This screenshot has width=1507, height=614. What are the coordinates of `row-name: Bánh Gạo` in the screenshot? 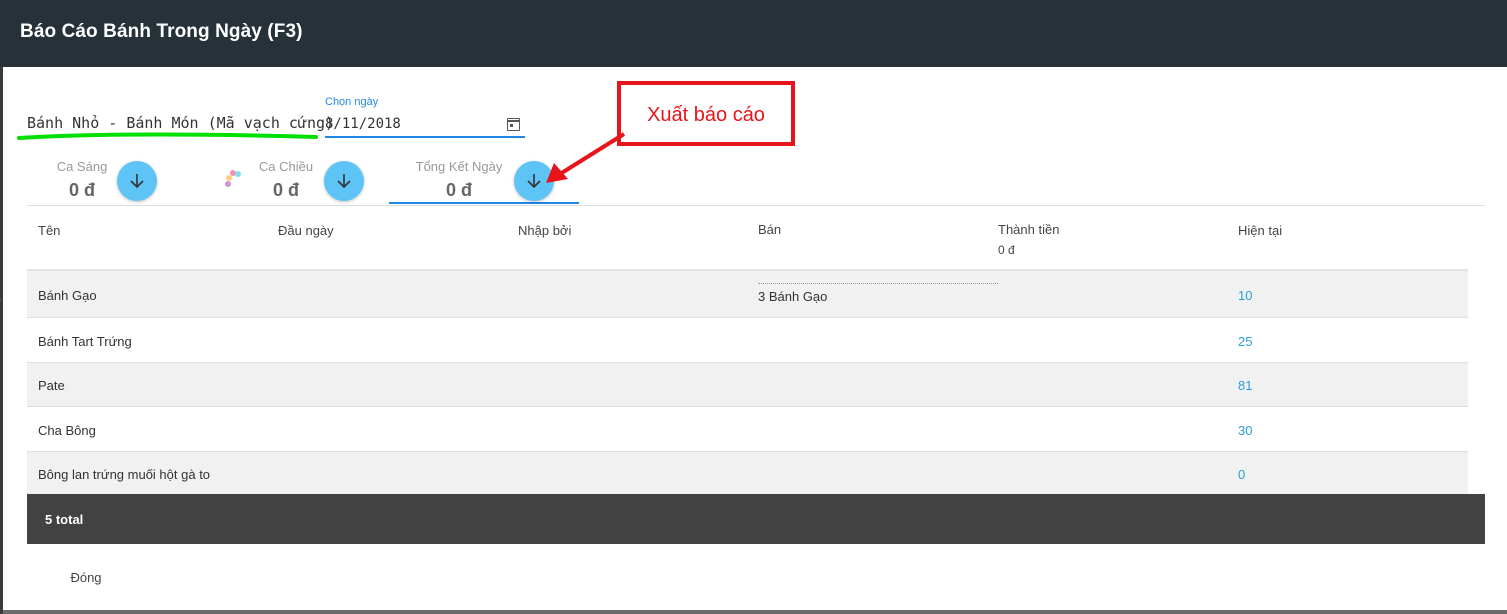 It's located at (67, 295).